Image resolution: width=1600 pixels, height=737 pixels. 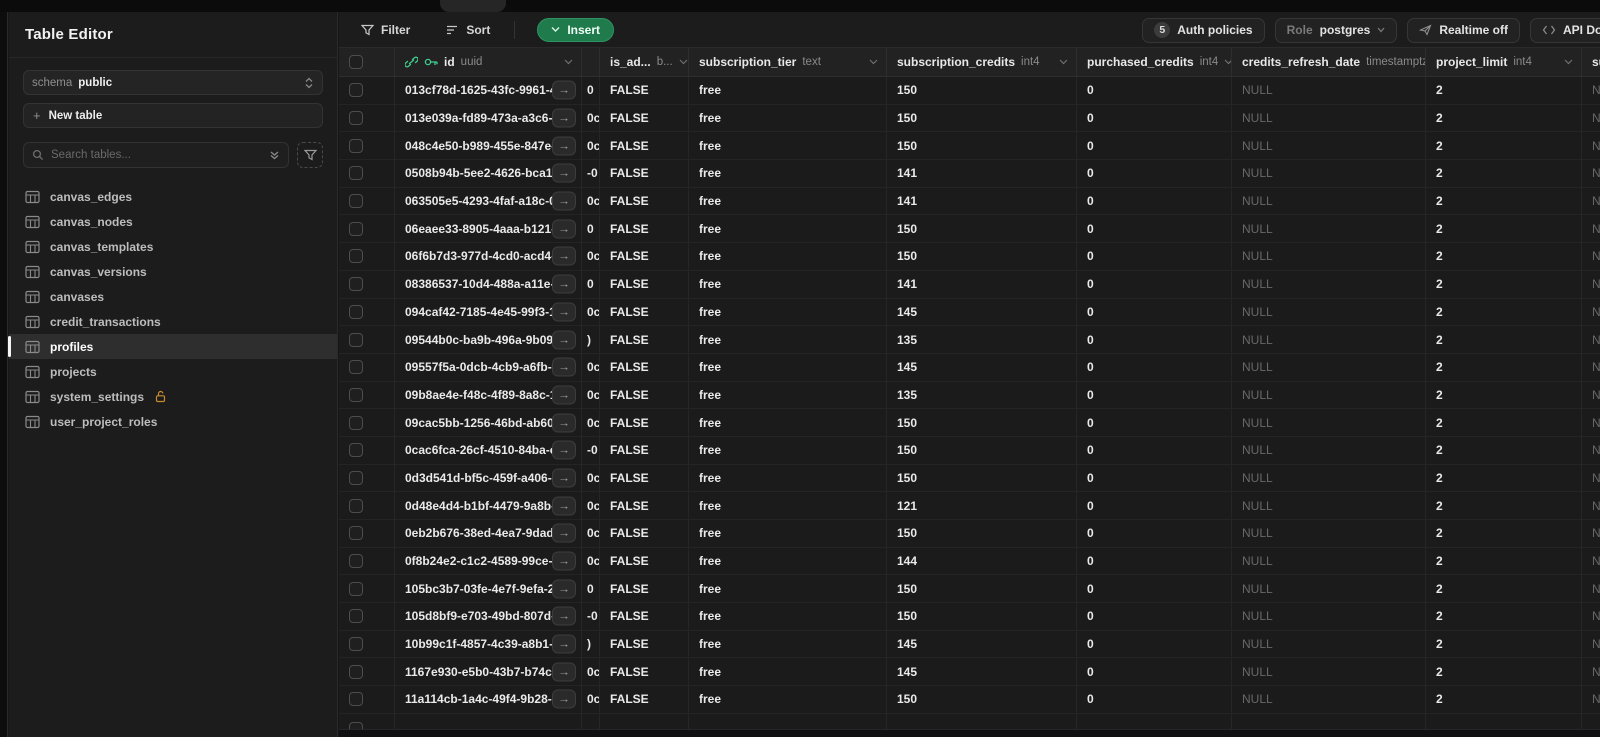 I want to click on sidebar-item-system_settings: system_settings, so click(x=173, y=396).